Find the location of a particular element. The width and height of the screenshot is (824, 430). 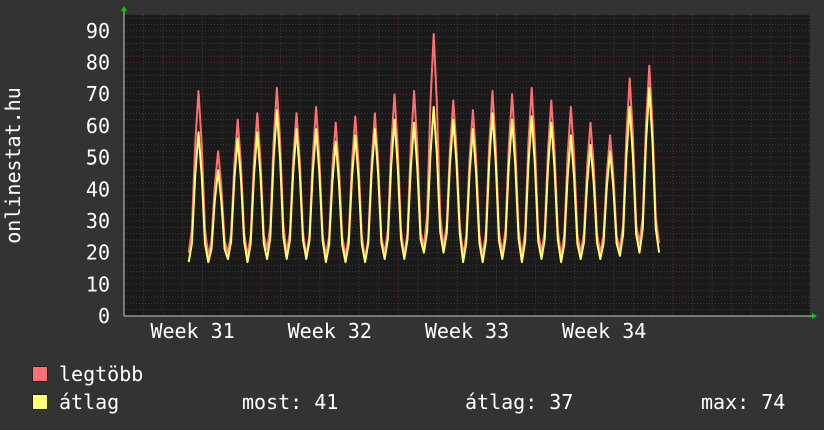

legend-swatch-avg is located at coordinates (40, 402).